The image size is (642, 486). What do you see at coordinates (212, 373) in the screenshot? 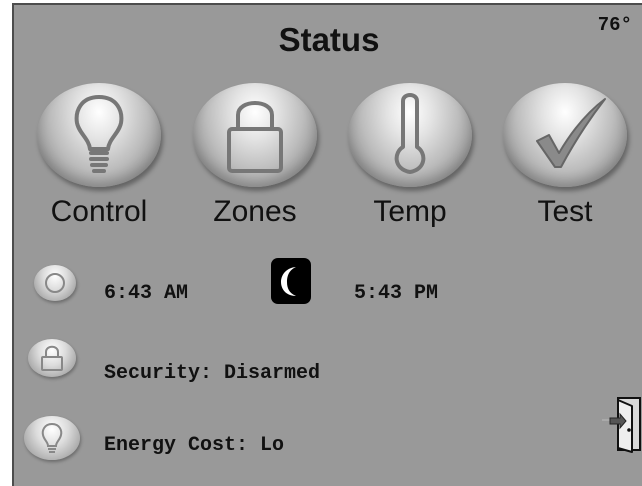
I see `security-status: Security: Disarmed` at bounding box center [212, 373].